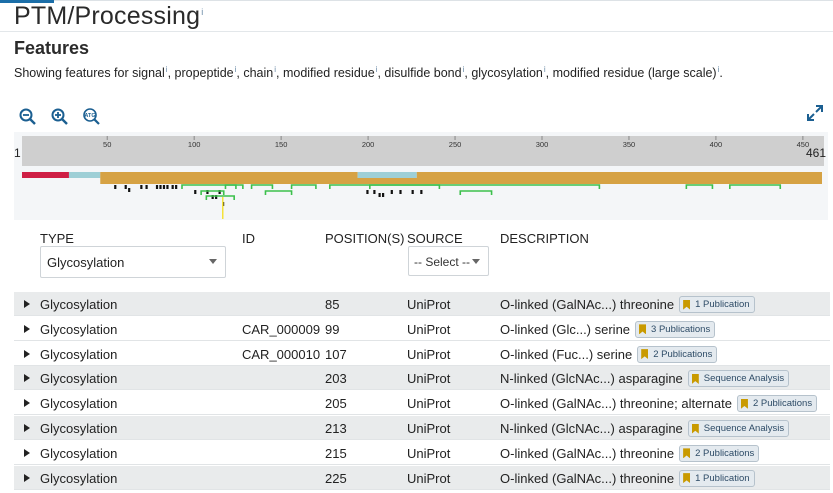 The image size is (833, 493). Describe the element at coordinates (336, 378) in the screenshot. I see `cell-position: 203` at that location.